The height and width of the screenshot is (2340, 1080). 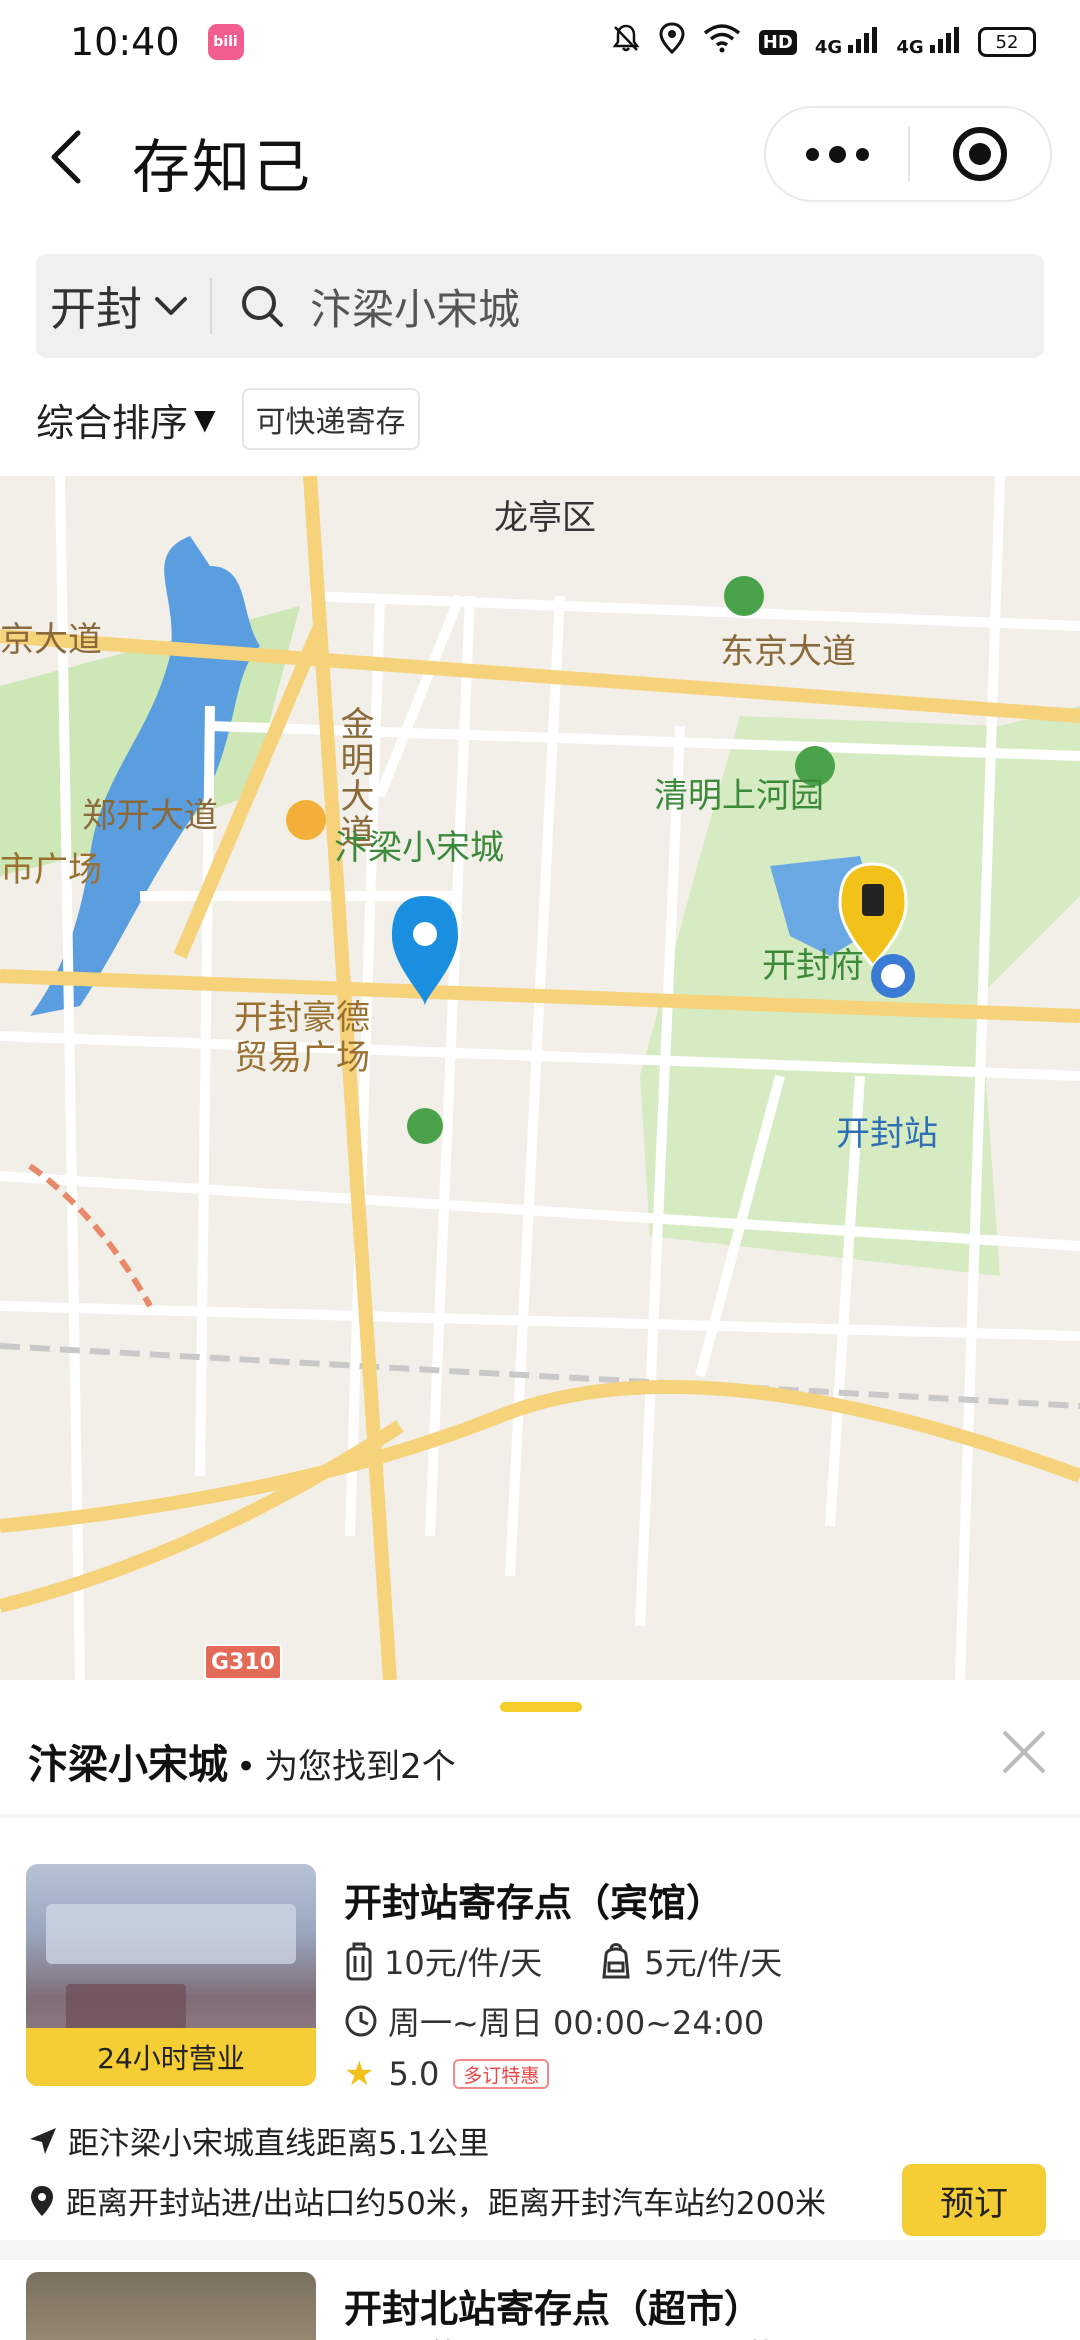 I want to click on price-luggage: 10元/件/天, so click(x=463, y=1963).